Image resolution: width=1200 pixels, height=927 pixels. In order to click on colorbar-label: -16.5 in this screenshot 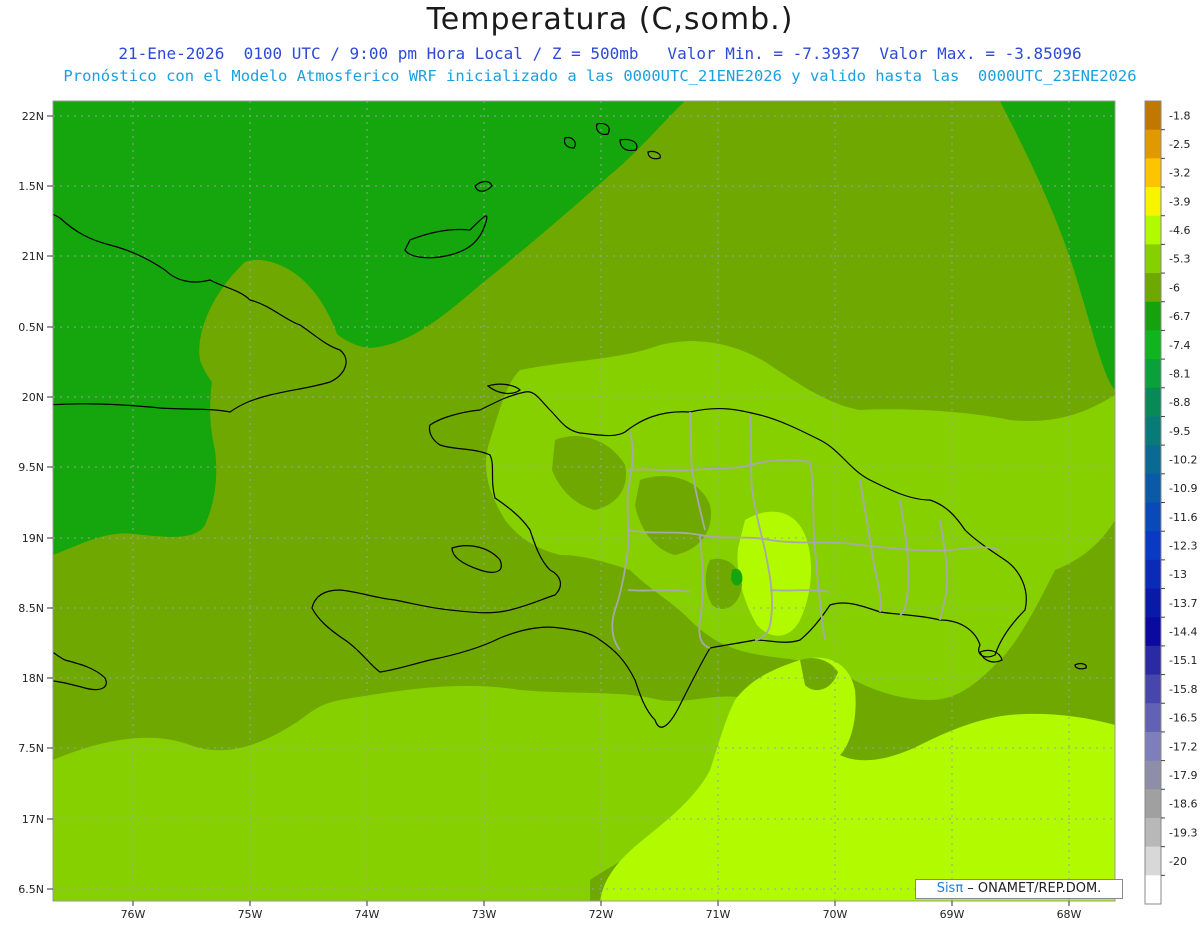, I will do `click(1183, 718)`.